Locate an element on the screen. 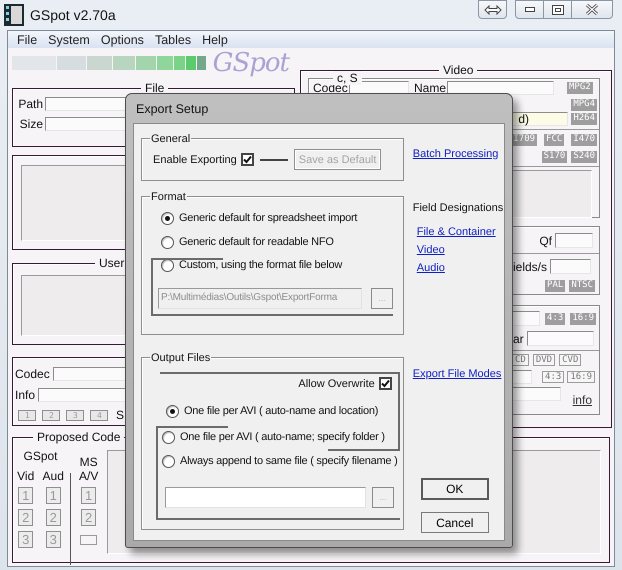  format-tag: FCC is located at coordinates (554, 140).